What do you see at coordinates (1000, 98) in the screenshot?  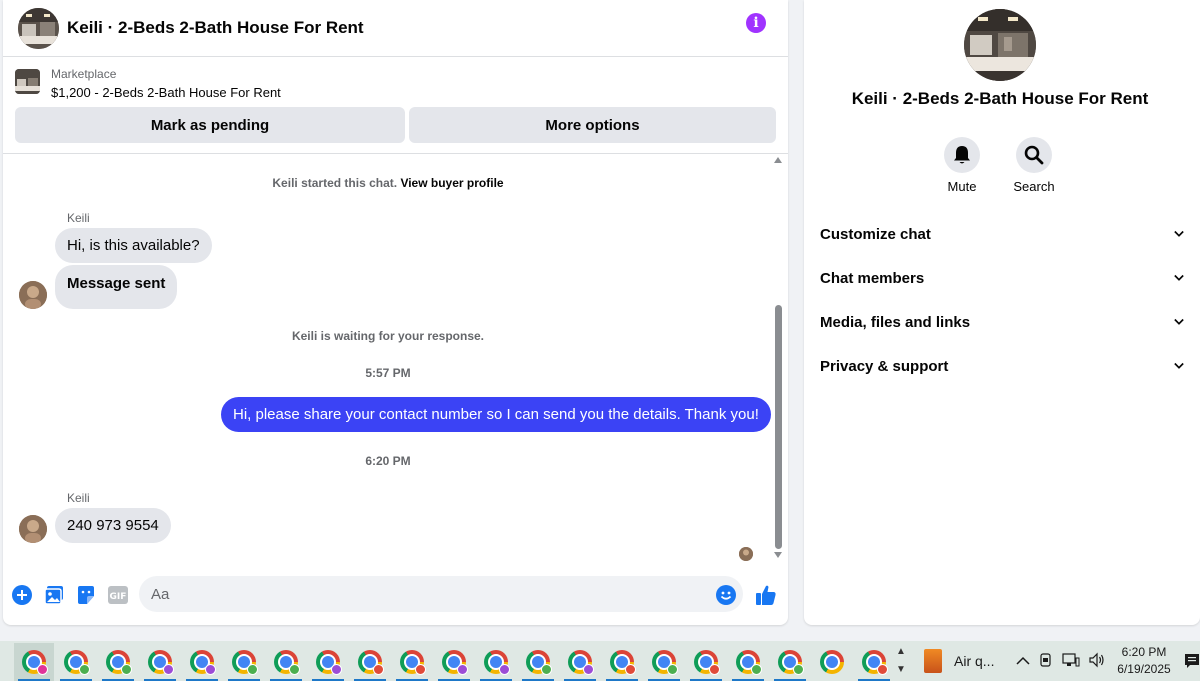 I see `info-panel-title: Keili · 2-Beds 2-Bath House For Rent` at bounding box center [1000, 98].